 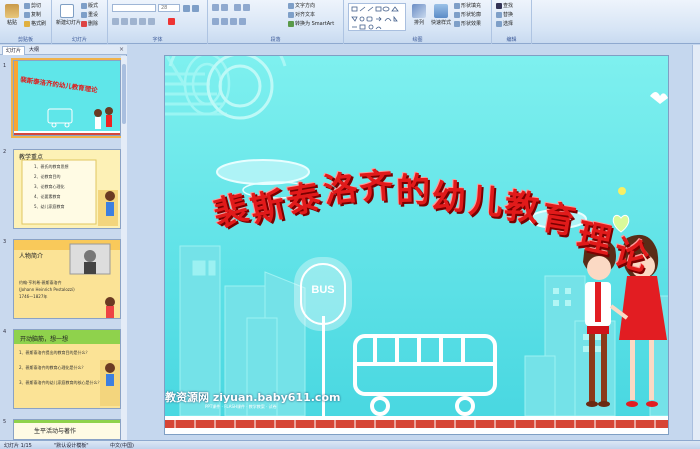 What do you see at coordinates (27, 5) in the screenshot?
I see `scissors-icon` at bounding box center [27, 5].